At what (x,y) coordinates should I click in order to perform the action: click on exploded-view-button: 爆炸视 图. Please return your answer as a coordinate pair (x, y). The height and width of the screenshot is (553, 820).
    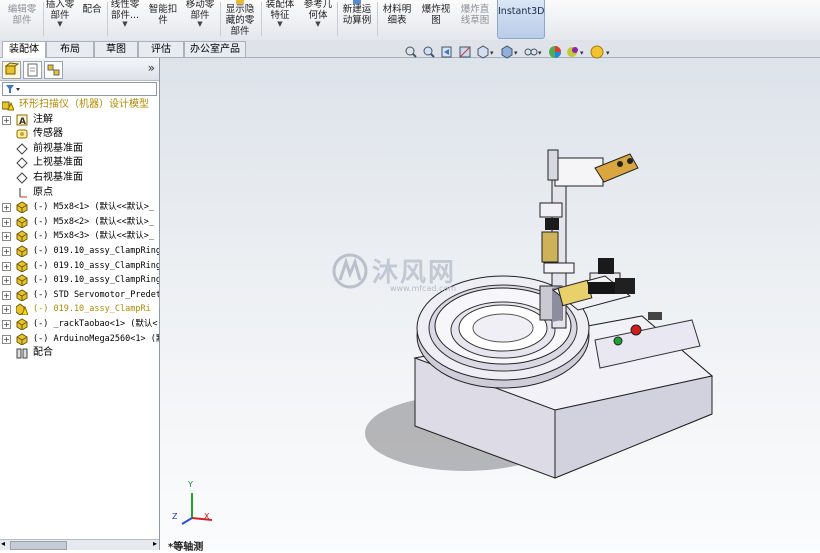
    Looking at the image, I should click on (436, 19).